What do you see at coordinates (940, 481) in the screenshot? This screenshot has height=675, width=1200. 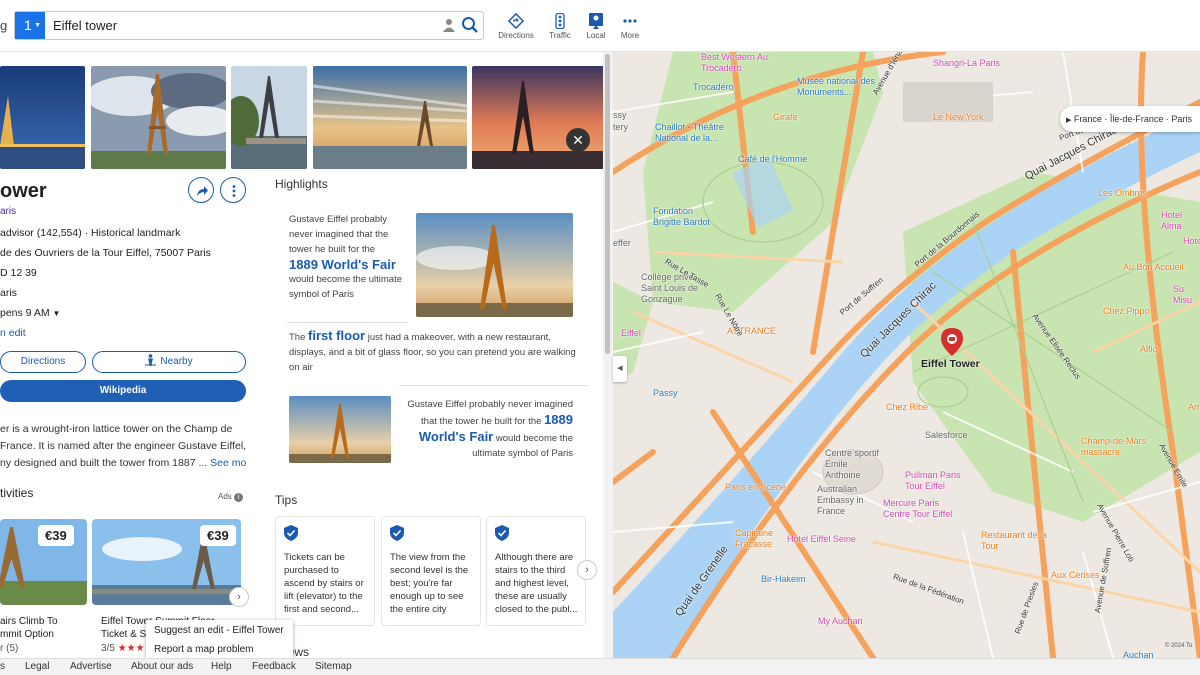 I see `map-poi-label: Pullman Paris Tour Eiffel` at bounding box center [940, 481].